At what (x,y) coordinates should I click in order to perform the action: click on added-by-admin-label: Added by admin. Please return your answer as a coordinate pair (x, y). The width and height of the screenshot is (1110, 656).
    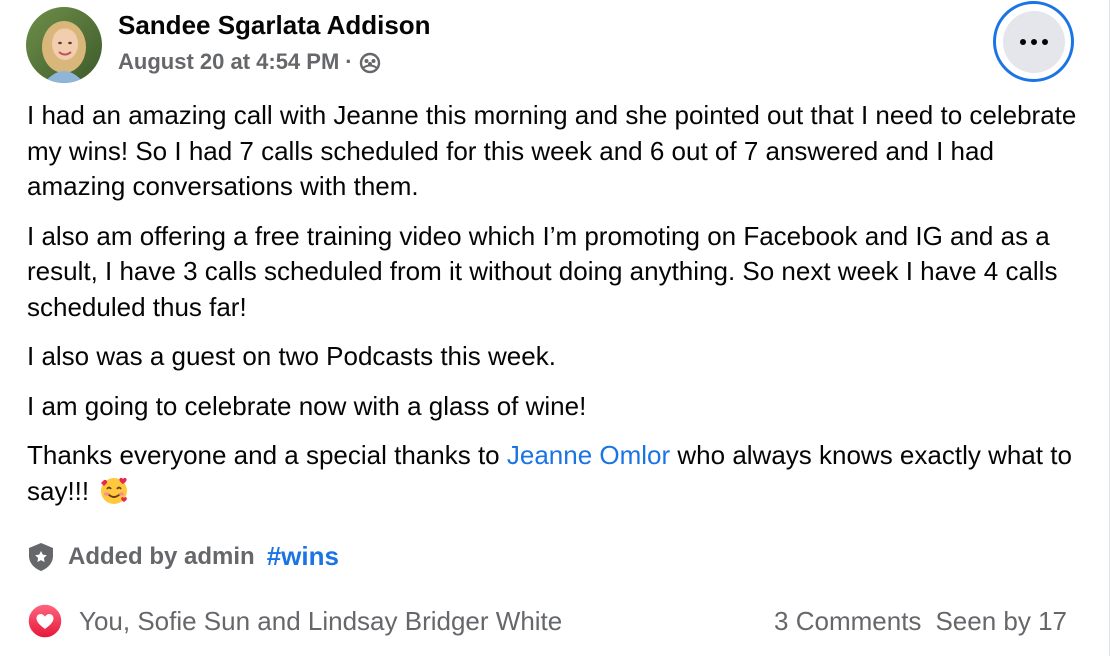
    Looking at the image, I should click on (161, 556).